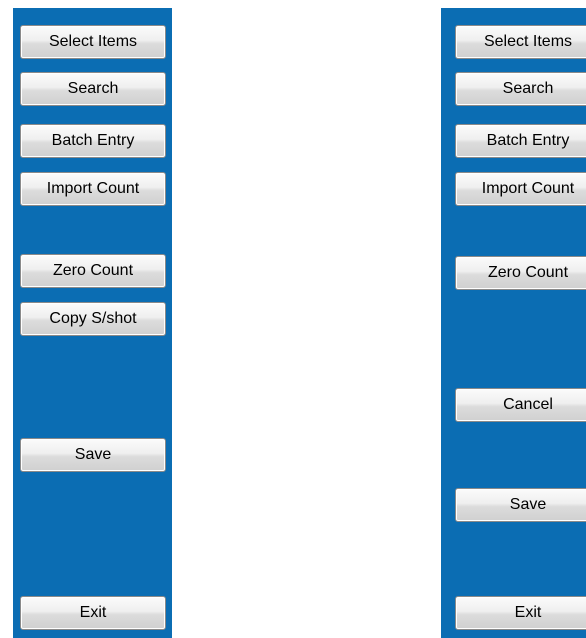  I want to click on cancel-button: Cancel, so click(520, 405).